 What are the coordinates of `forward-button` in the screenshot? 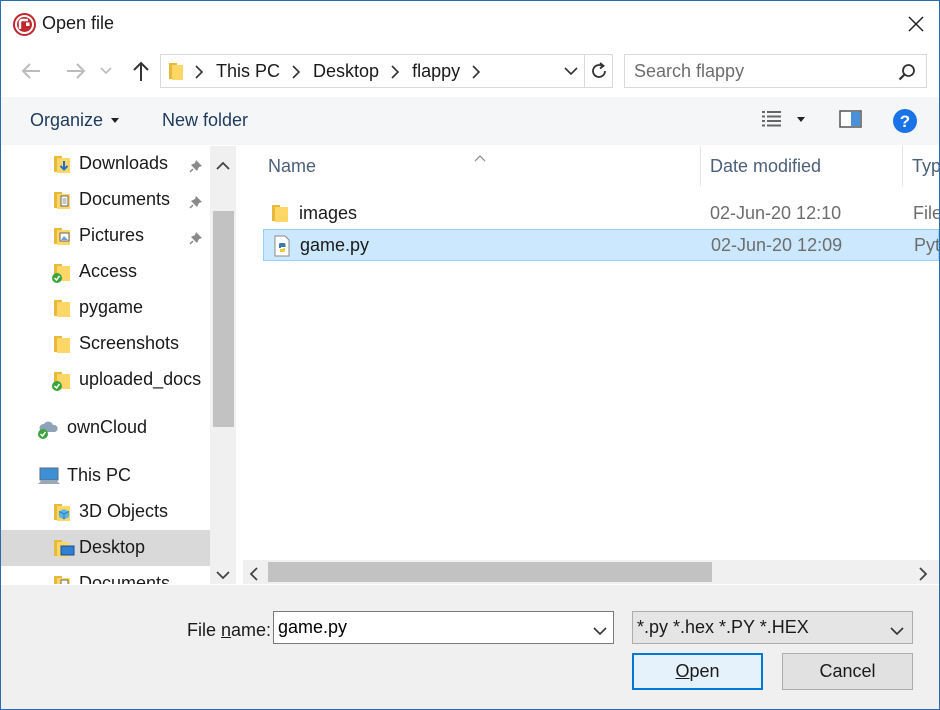 It's located at (76, 71).